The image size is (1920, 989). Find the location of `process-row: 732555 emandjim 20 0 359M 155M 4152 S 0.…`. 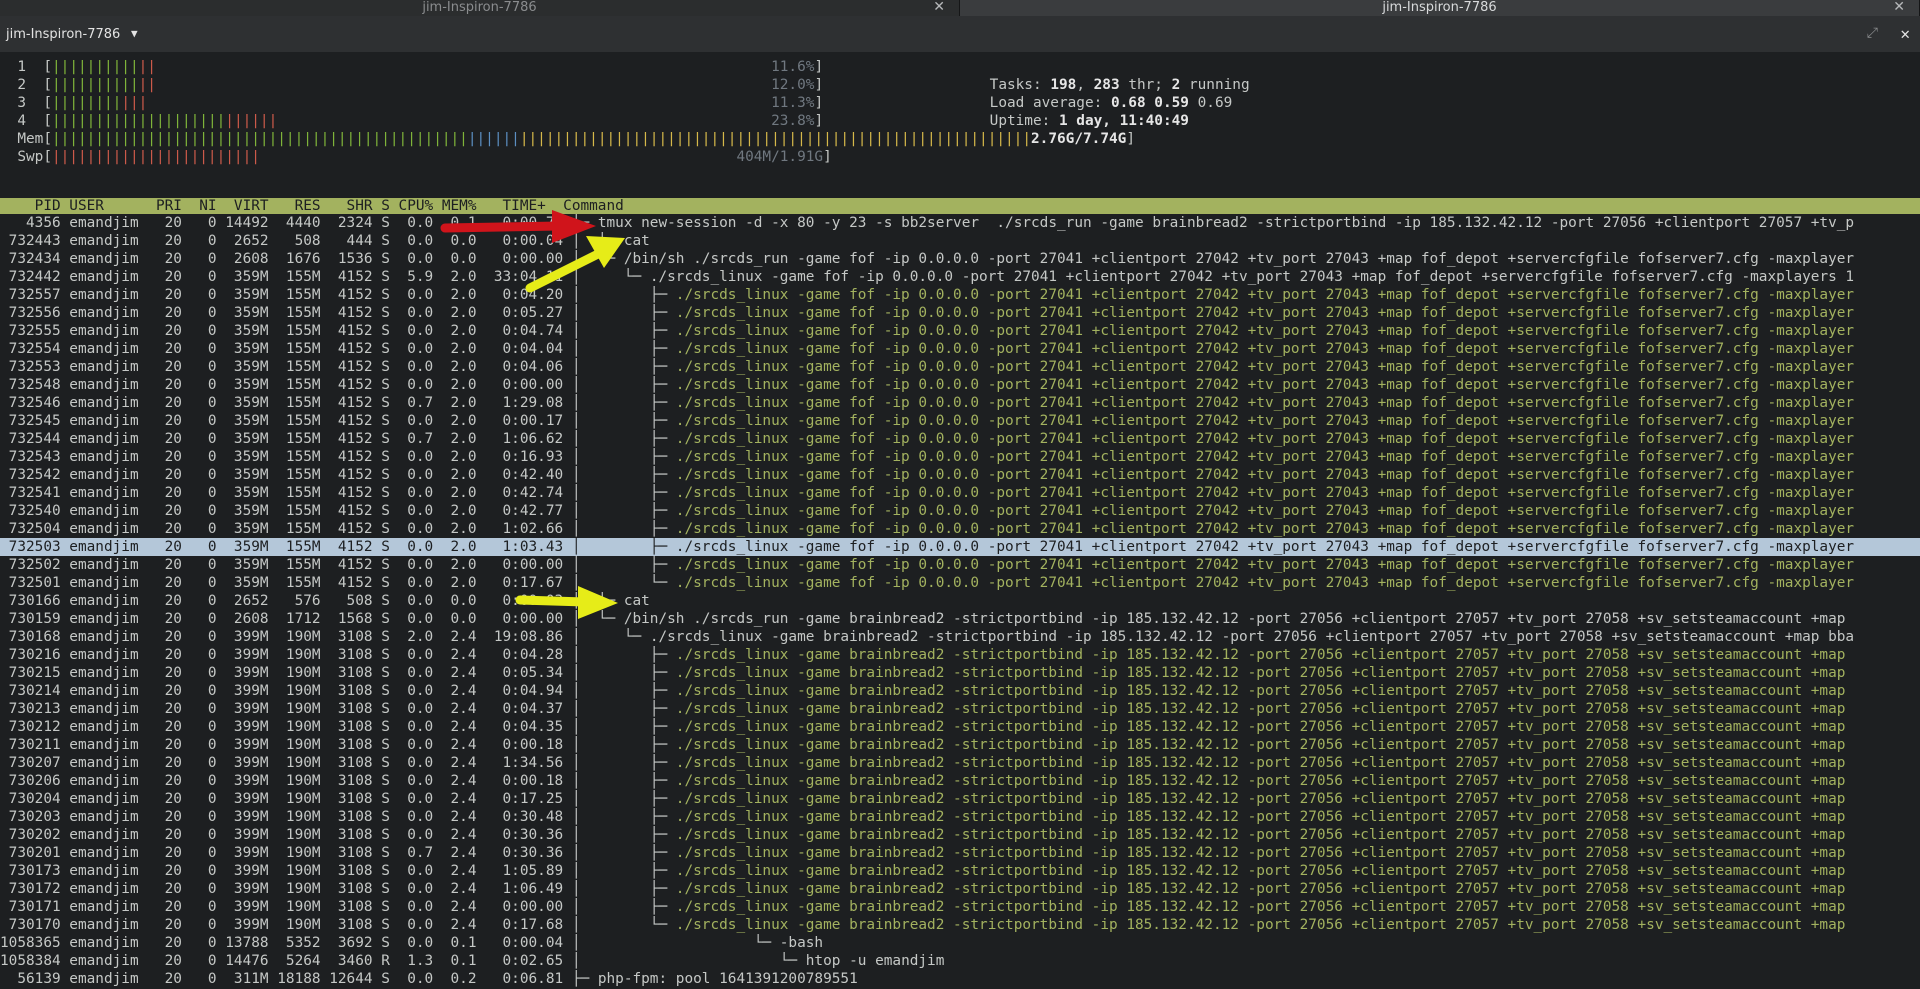

process-row: 732555 emandjim 20 0 359M 155M 4152 S 0.… is located at coordinates (960, 331).